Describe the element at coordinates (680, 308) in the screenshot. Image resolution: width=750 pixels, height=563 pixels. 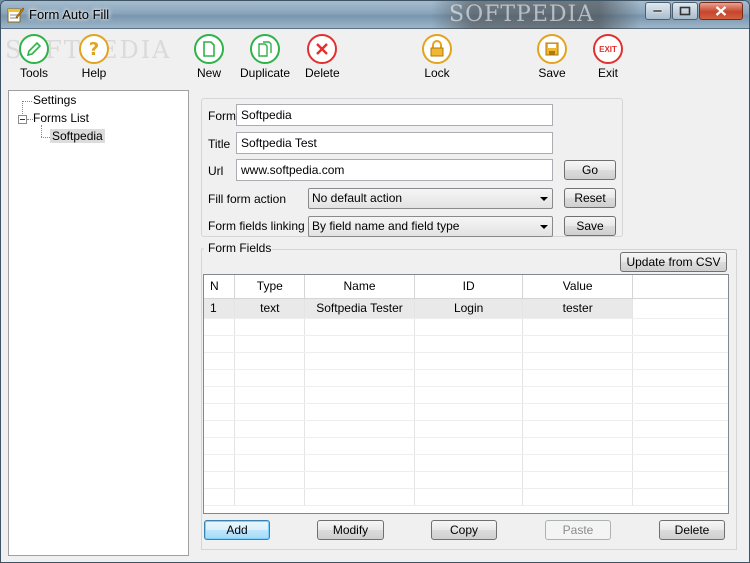
I see `cell-filler` at that location.